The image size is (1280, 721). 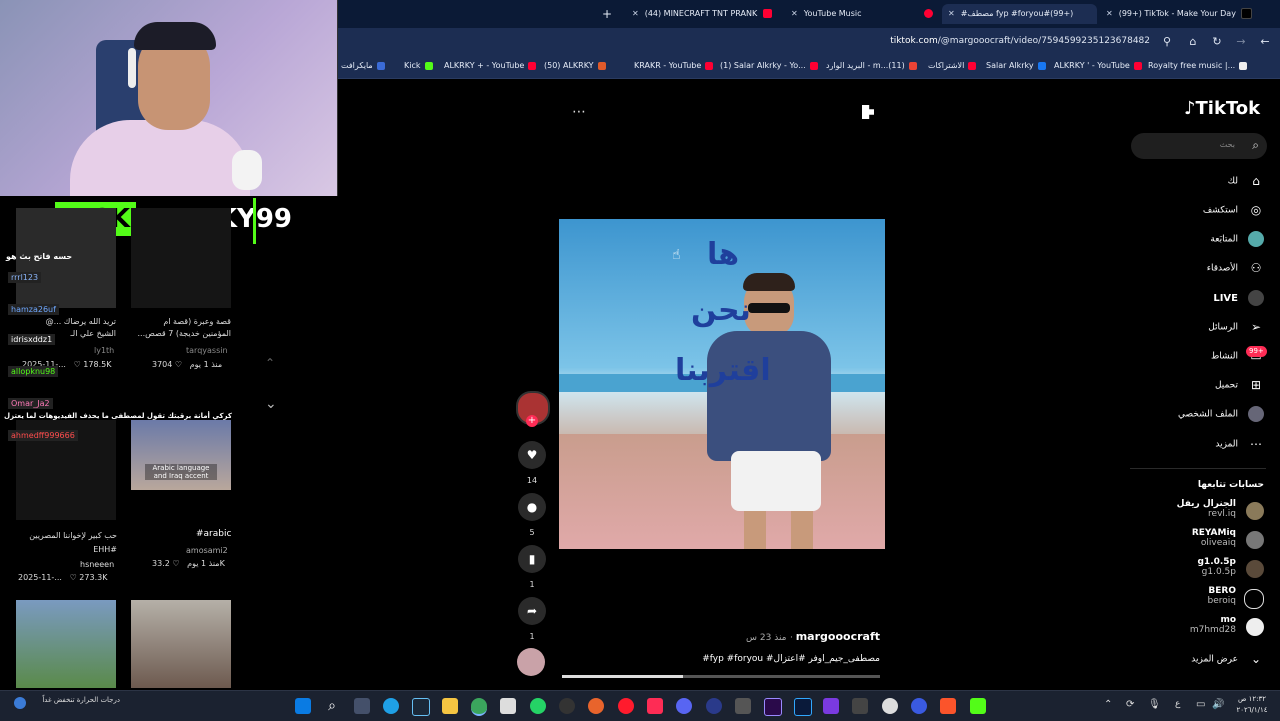 What do you see at coordinates (1154, 704) in the screenshot?
I see `microphone-icon: 🎙` at bounding box center [1154, 704].